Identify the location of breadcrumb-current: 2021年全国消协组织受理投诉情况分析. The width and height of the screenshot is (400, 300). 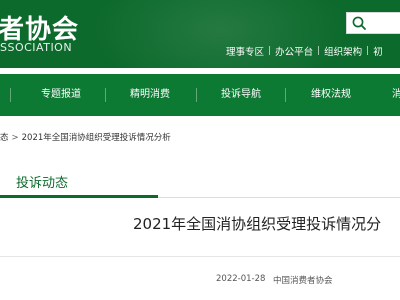
(96, 138).